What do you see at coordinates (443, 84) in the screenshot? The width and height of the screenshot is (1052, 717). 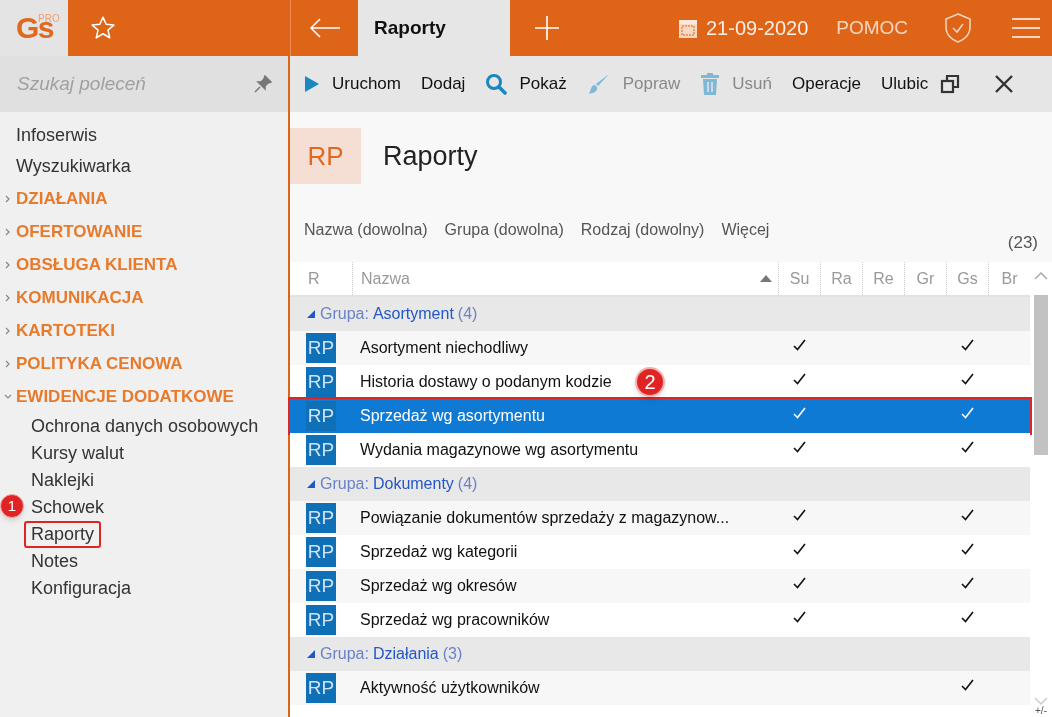 I see `toolbar-button: Dodaj` at bounding box center [443, 84].